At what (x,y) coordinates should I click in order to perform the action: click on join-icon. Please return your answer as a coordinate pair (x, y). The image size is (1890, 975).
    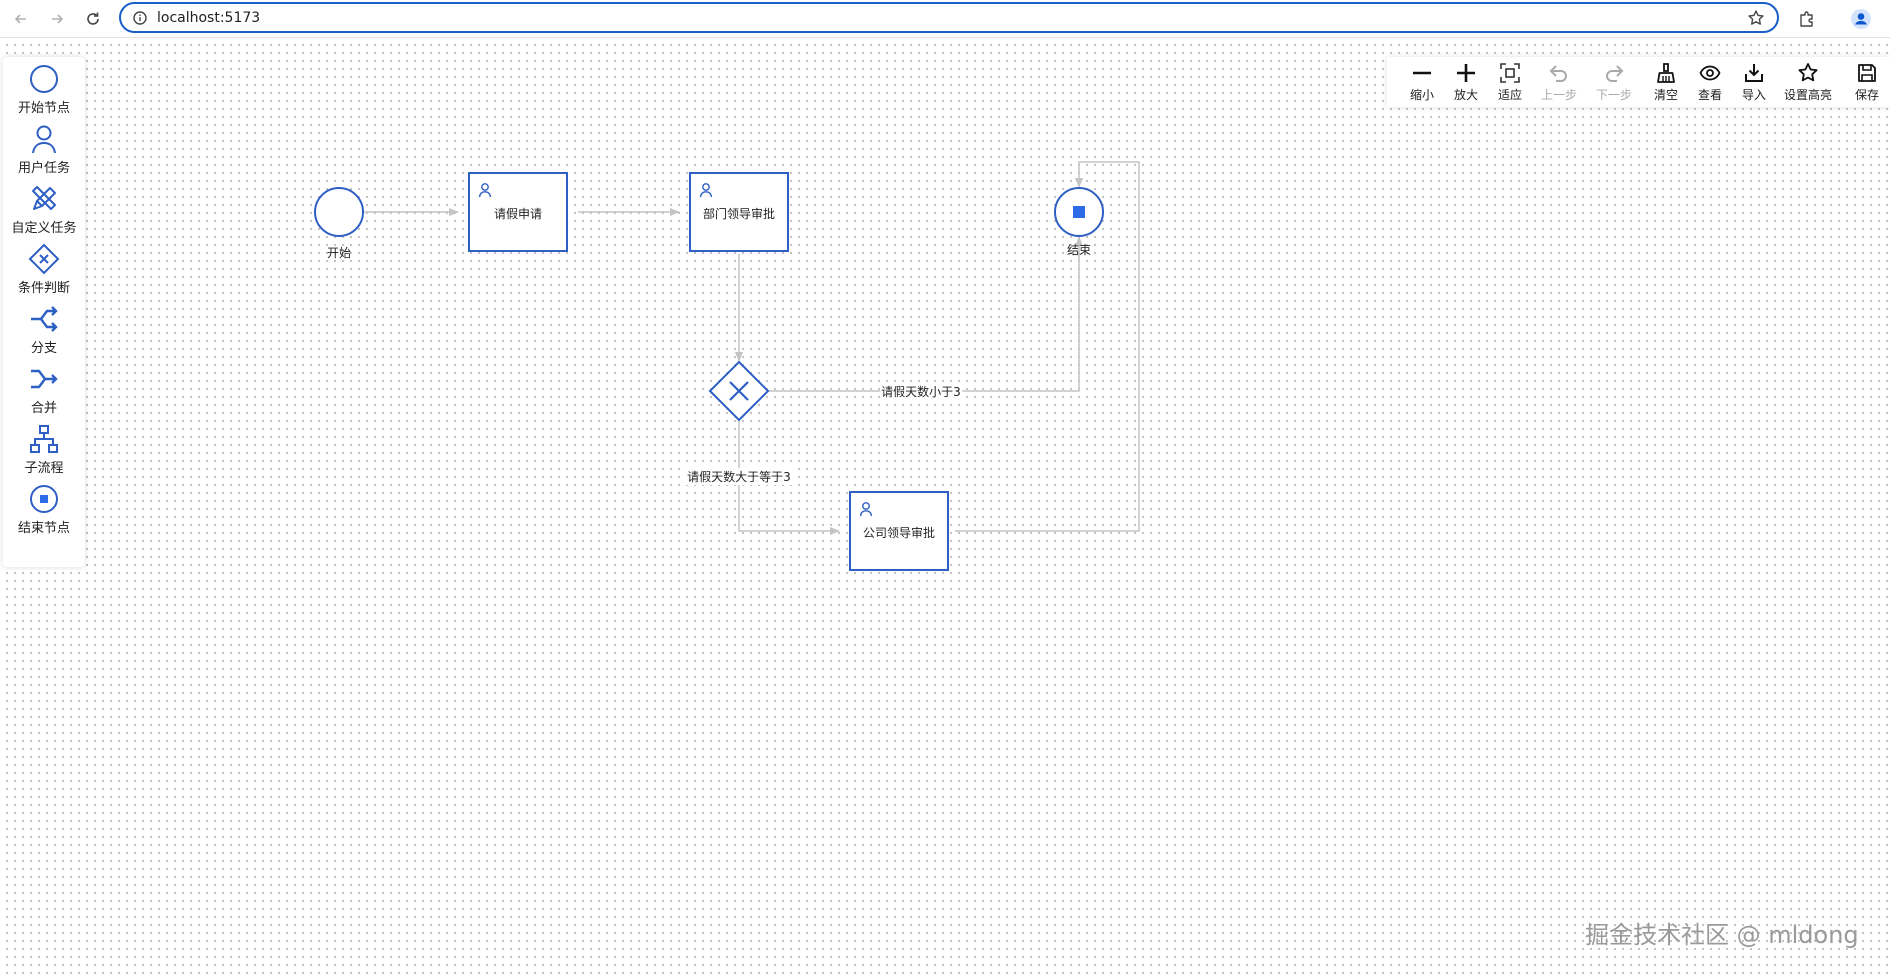
    Looking at the image, I should click on (44, 379).